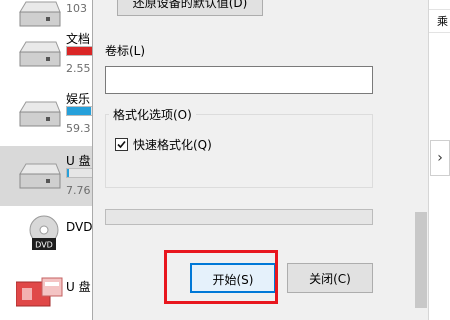 The width and height of the screenshot is (450, 320). Describe the element at coordinates (172, 144) in the screenshot. I see `quick-format-label: 快速格式化(Q)` at that location.